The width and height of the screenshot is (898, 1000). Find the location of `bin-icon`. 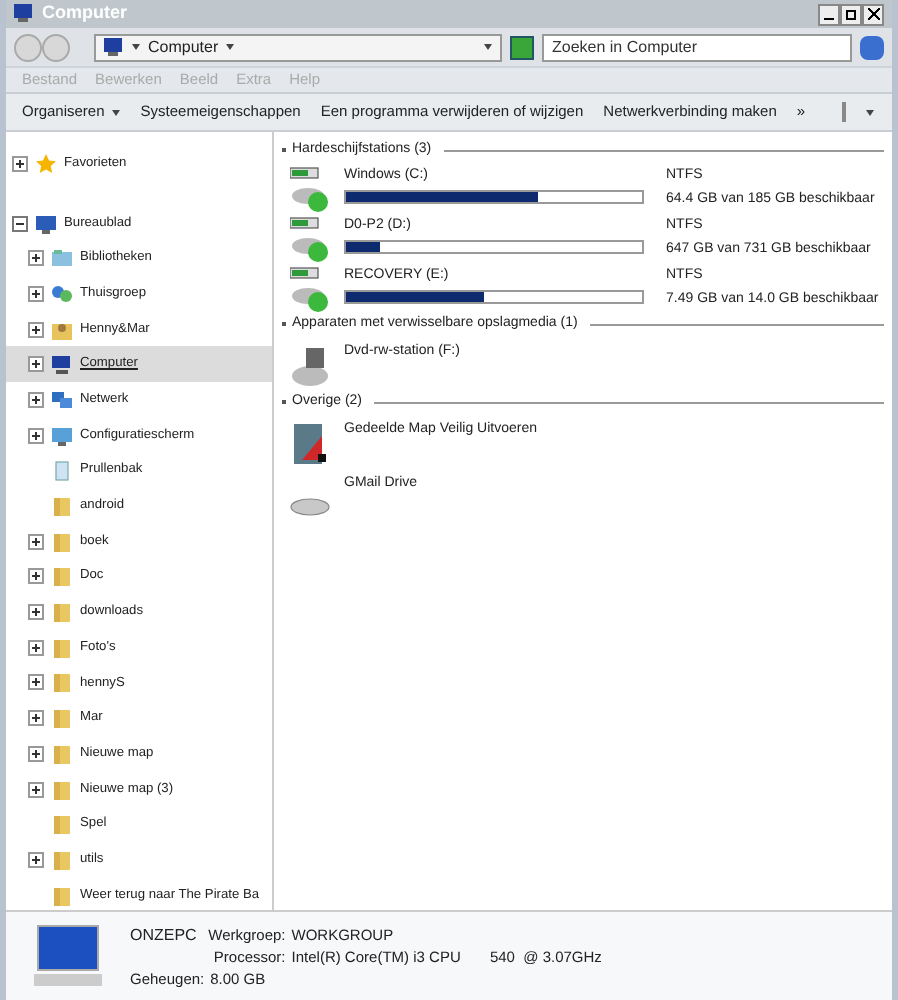

bin-icon is located at coordinates (62, 470).